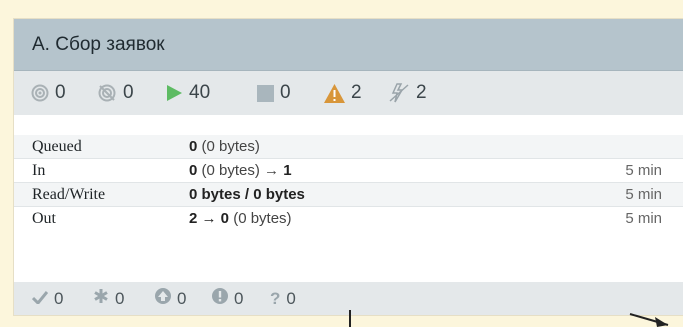 The height and width of the screenshot is (327, 683). Describe the element at coordinates (334, 93) in the screenshot. I see `warning-icon` at that location.